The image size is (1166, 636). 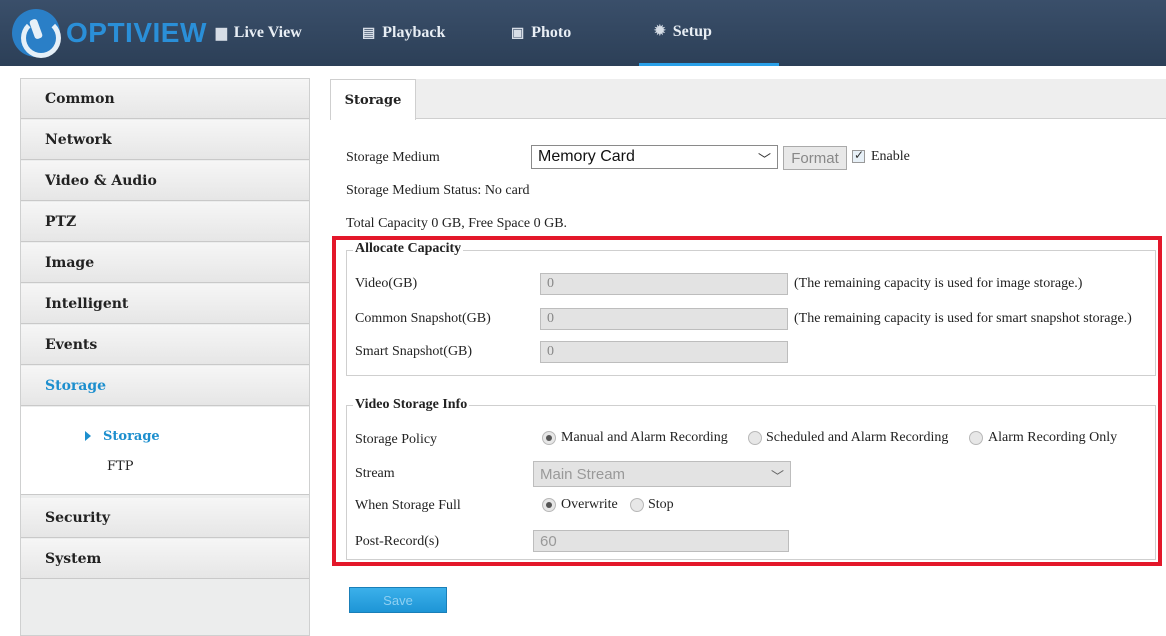 What do you see at coordinates (267, 32) in the screenshot?
I see `nav-live-view-label: Live View` at bounding box center [267, 32].